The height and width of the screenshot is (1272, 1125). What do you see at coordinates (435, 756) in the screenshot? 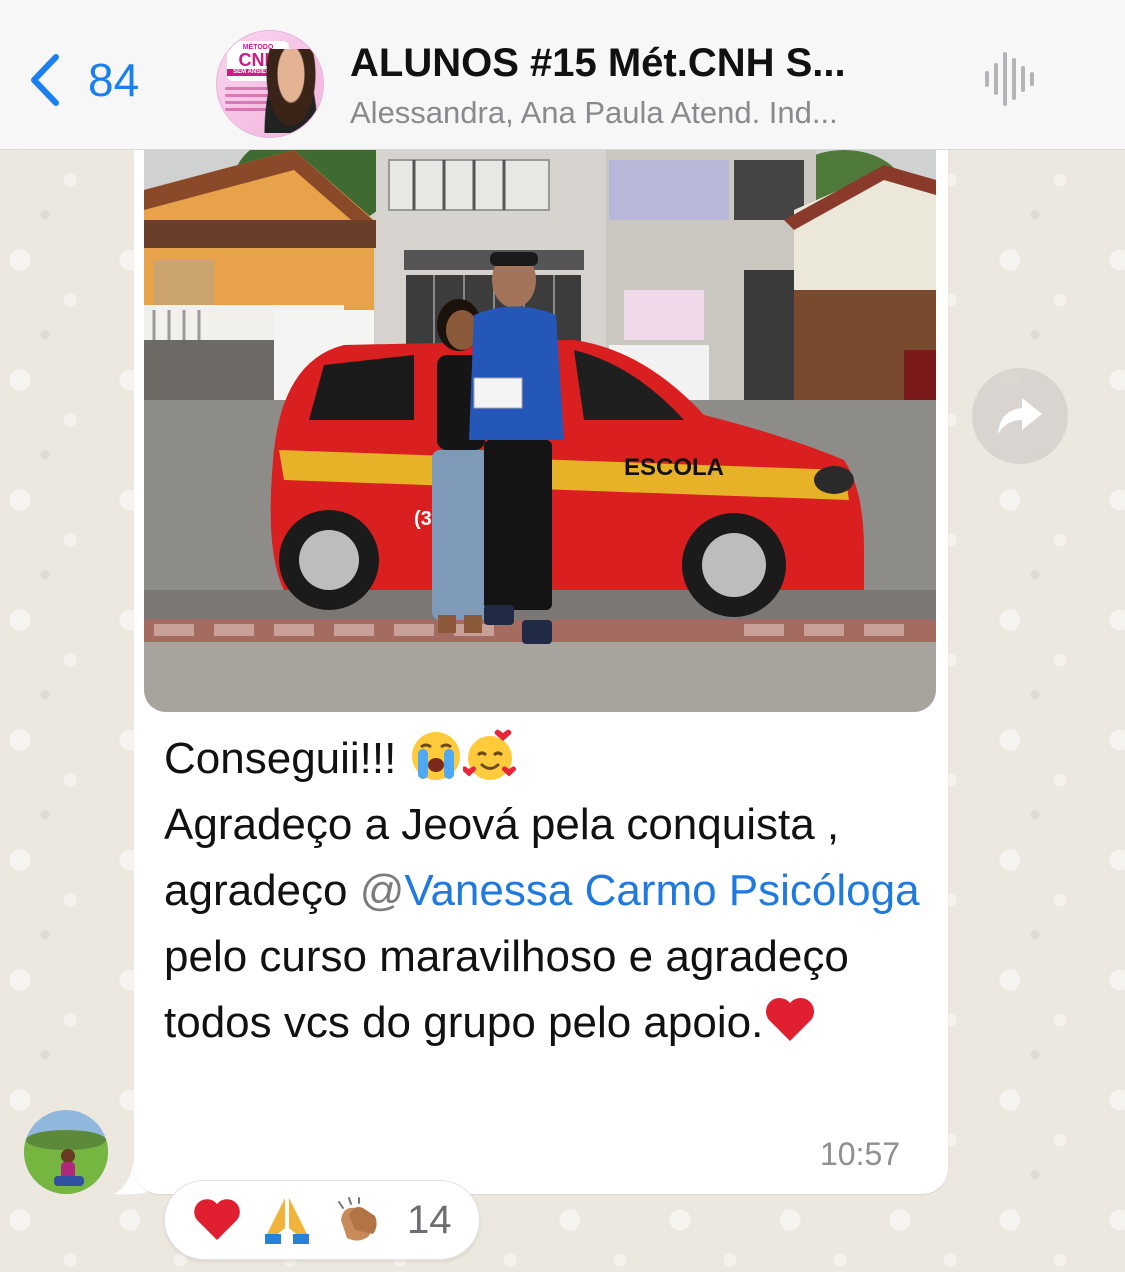
I see `loudly-crying-face-icon` at bounding box center [435, 756].